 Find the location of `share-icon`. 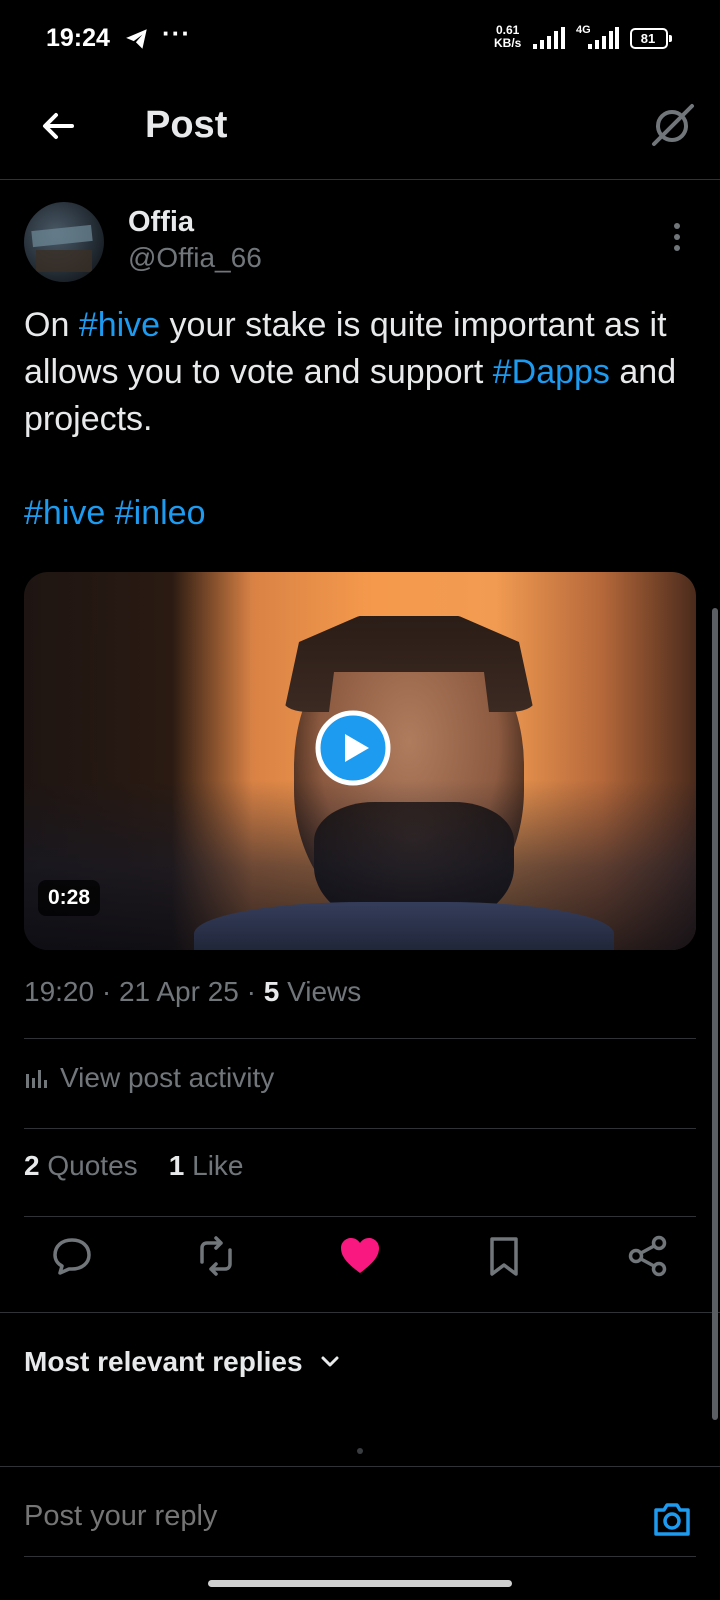

share-icon is located at coordinates (648, 1256).